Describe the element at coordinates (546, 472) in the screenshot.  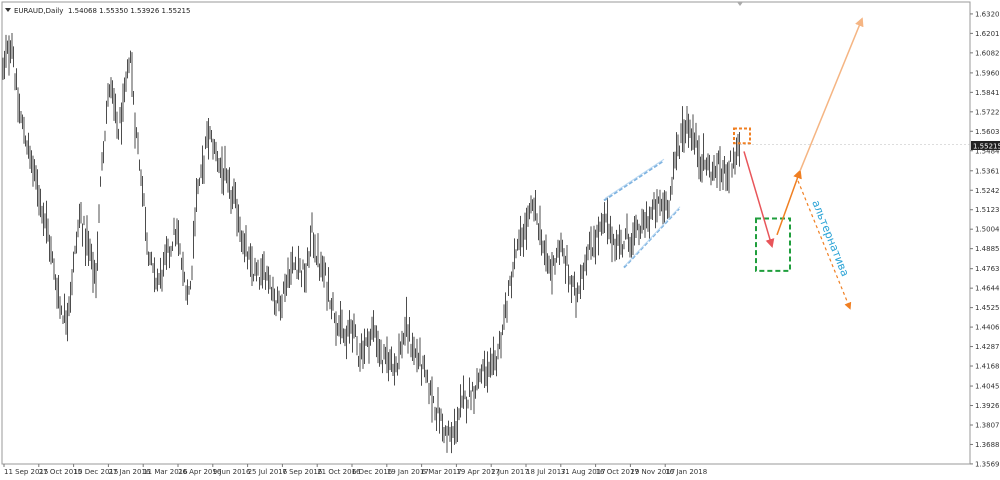
I see `x-tick-label: 18 Jul 2017` at that location.